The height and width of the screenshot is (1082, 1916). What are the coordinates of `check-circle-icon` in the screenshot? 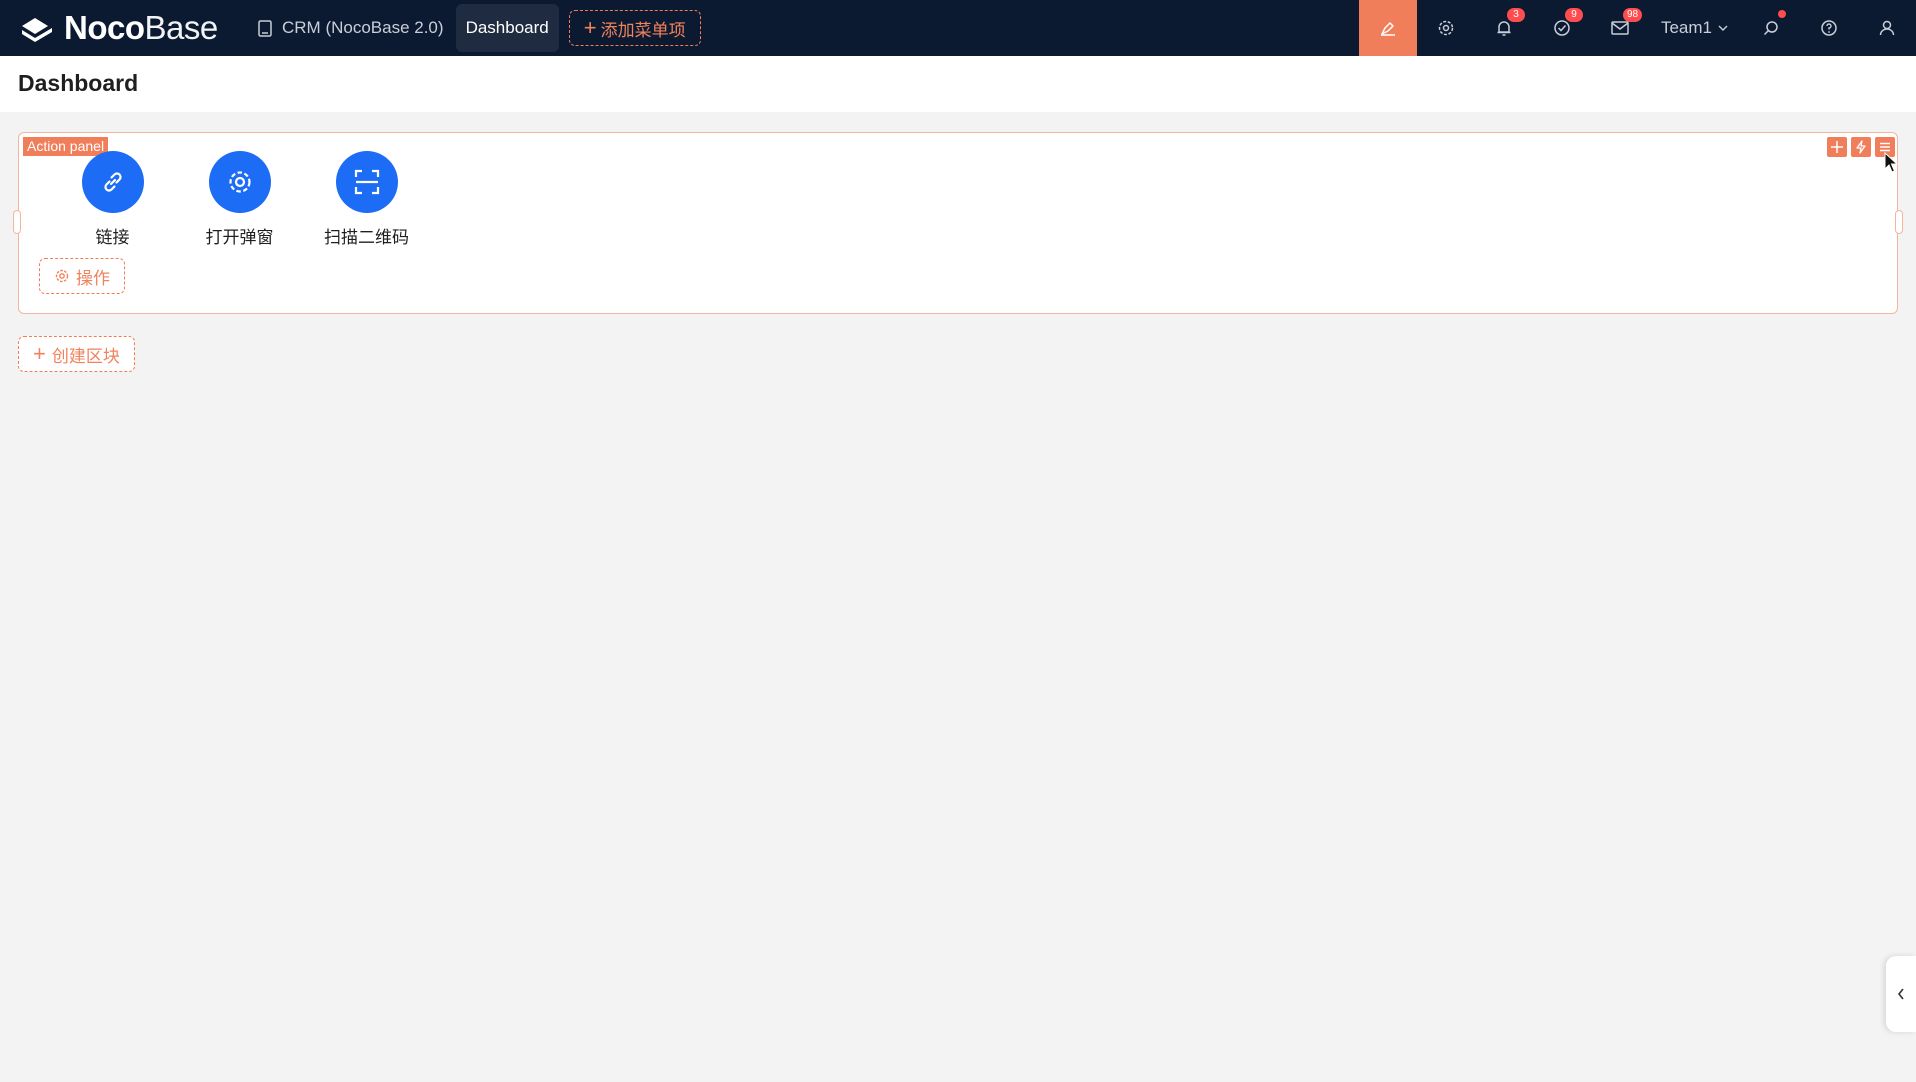 It's located at (1562, 28).